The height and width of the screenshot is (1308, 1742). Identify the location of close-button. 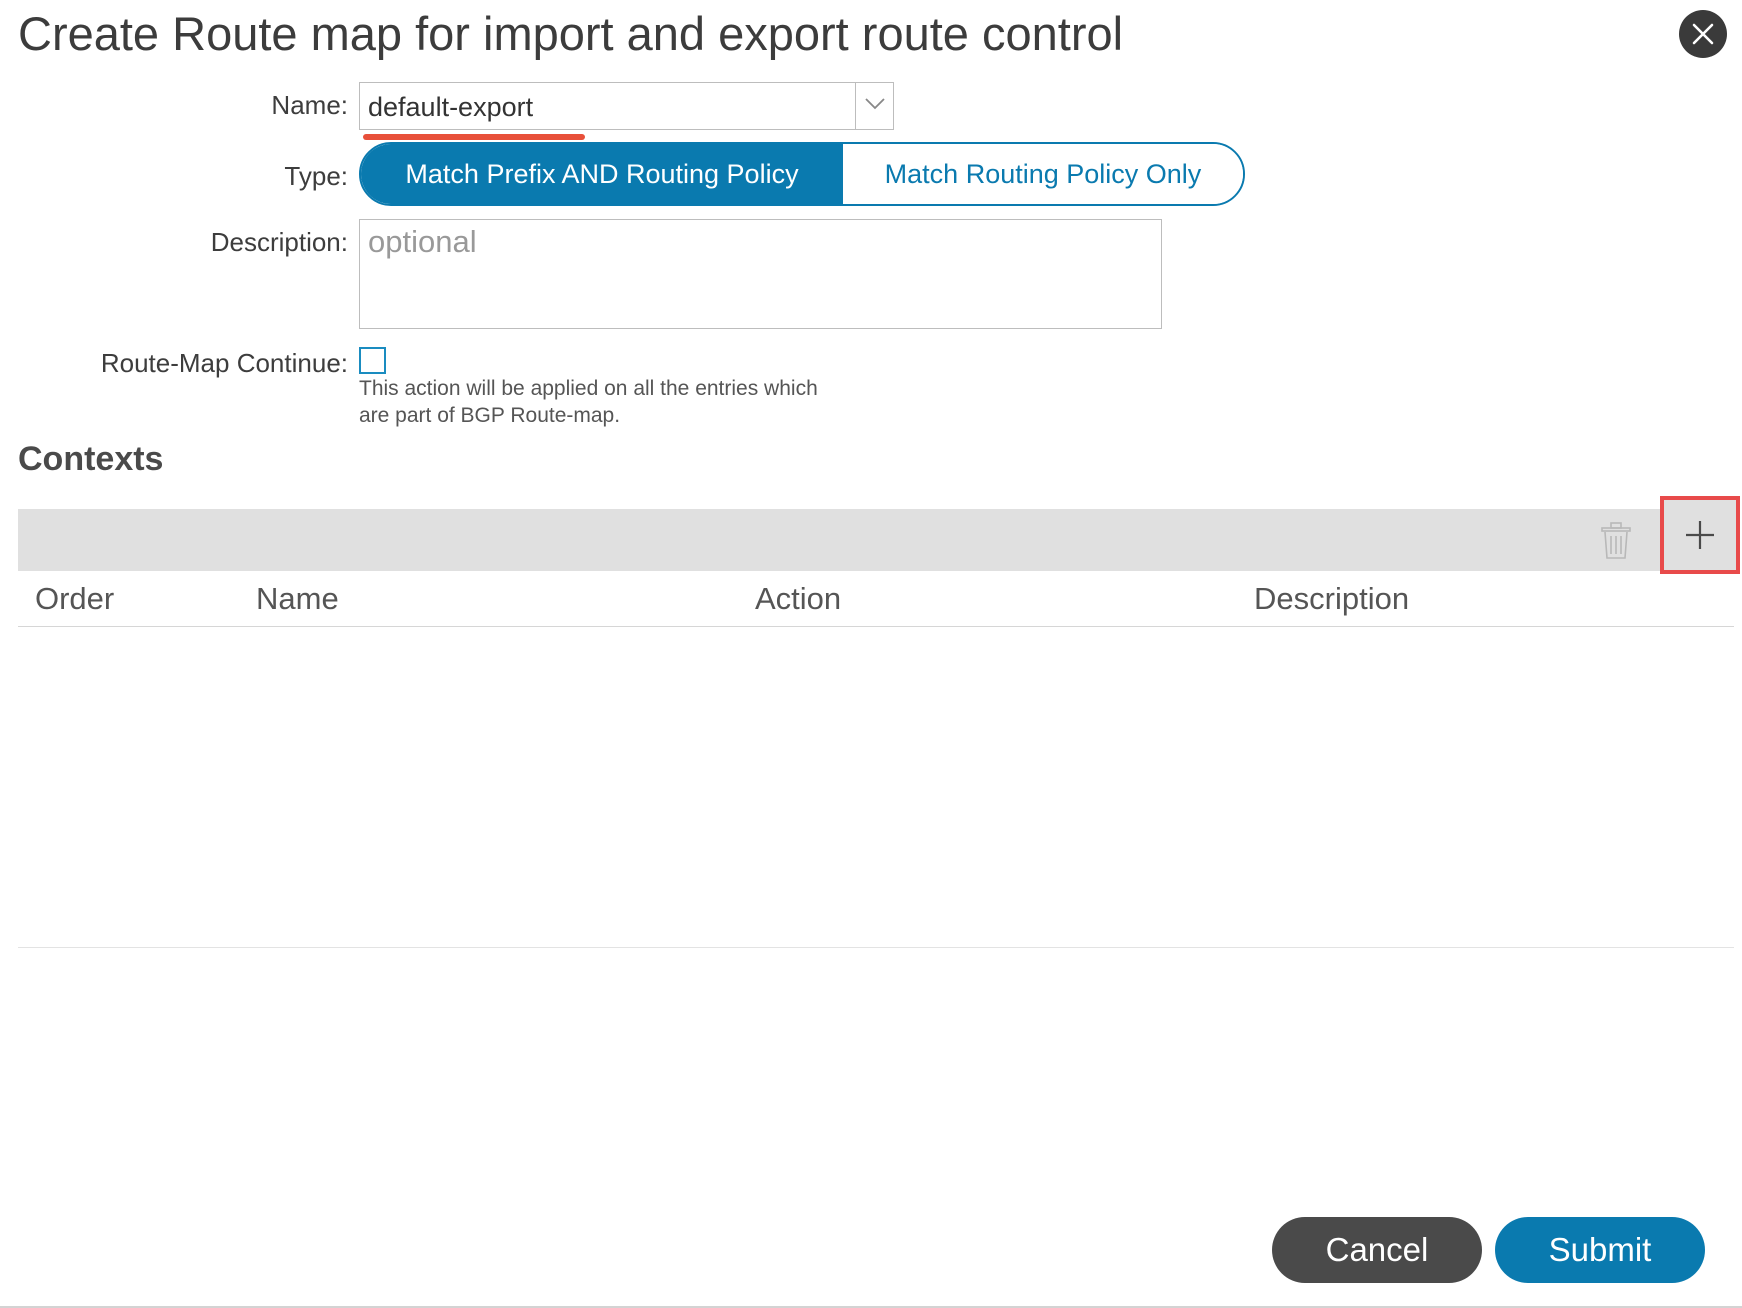
(1703, 34).